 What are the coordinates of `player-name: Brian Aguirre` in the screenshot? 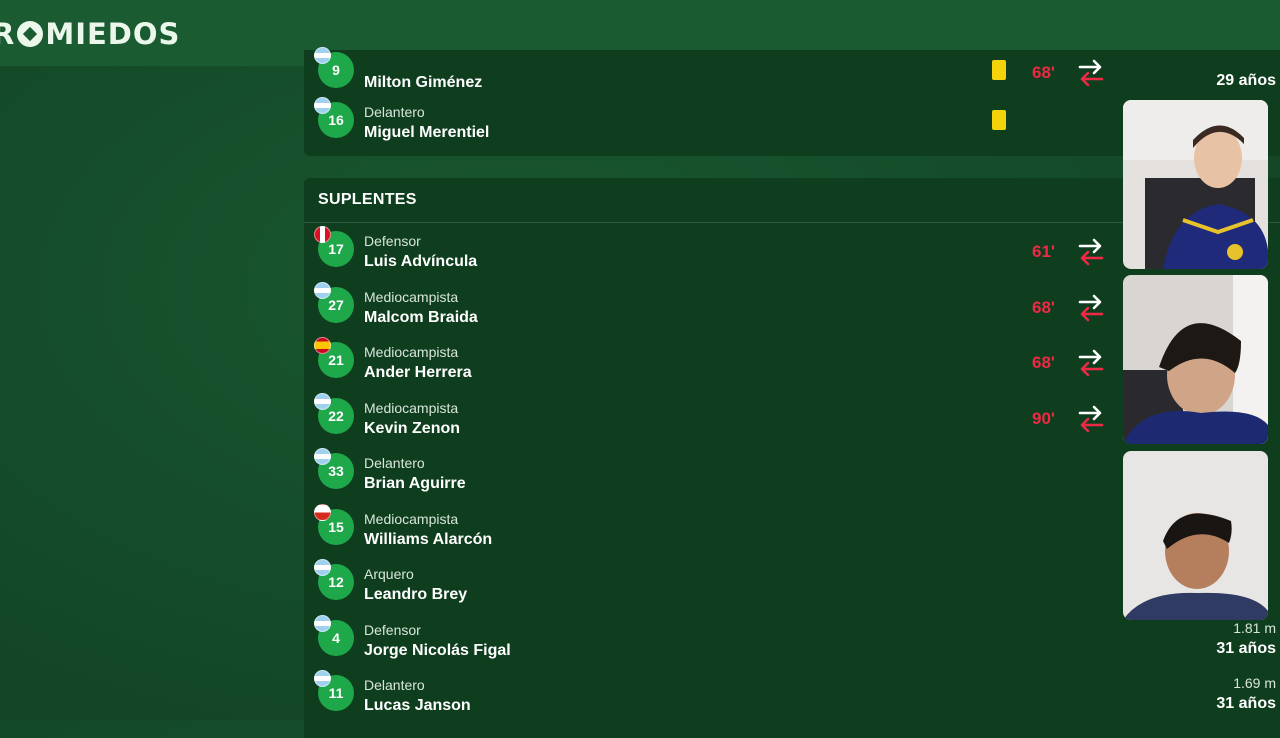 It's located at (415, 484).